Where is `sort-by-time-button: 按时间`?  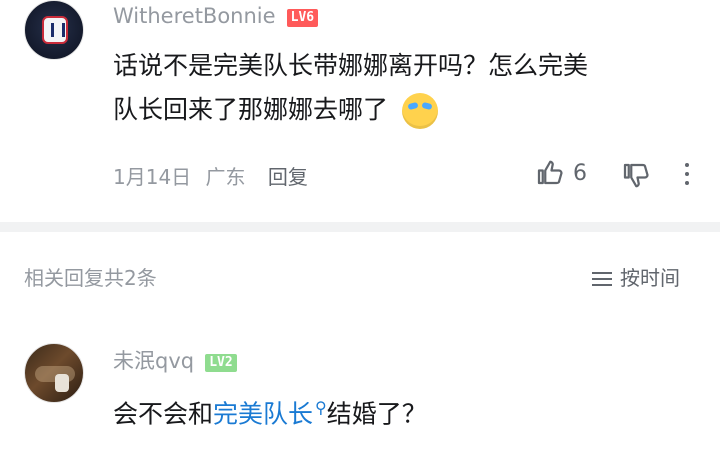 sort-by-time-button: 按时间 is located at coordinates (636, 276).